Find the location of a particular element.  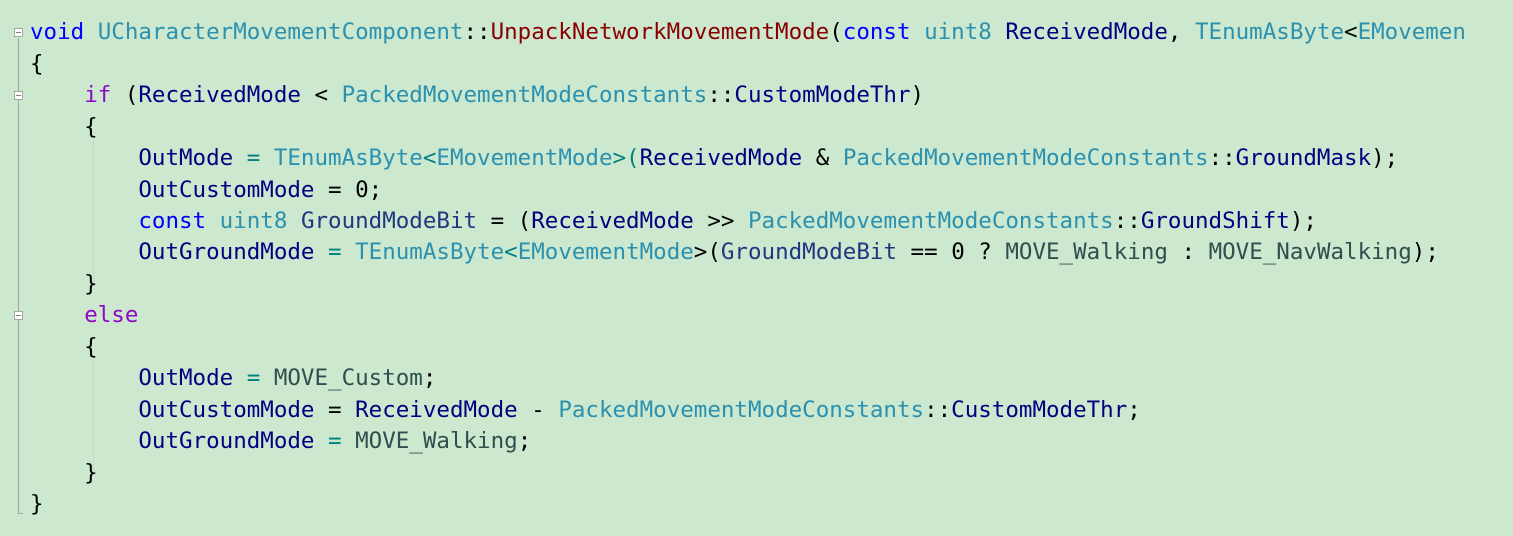

punctuation: ) is located at coordinates (917, 95).